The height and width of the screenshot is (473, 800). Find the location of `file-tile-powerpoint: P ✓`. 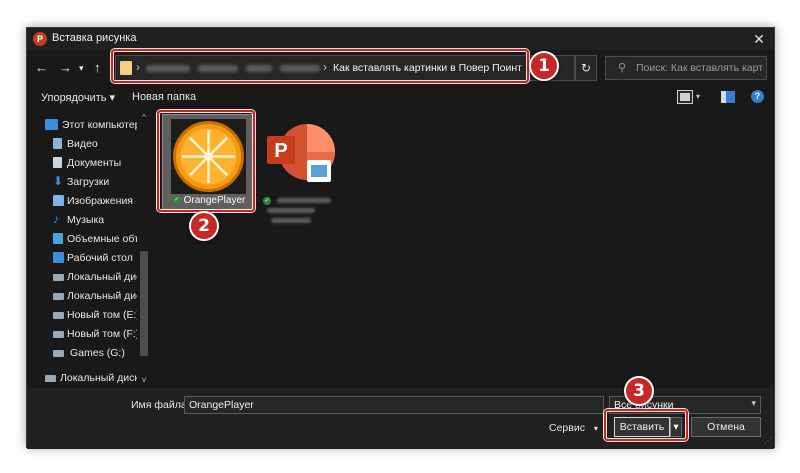

file-tile-powerpoint: P ✓ is located at coordinates (301, 168).